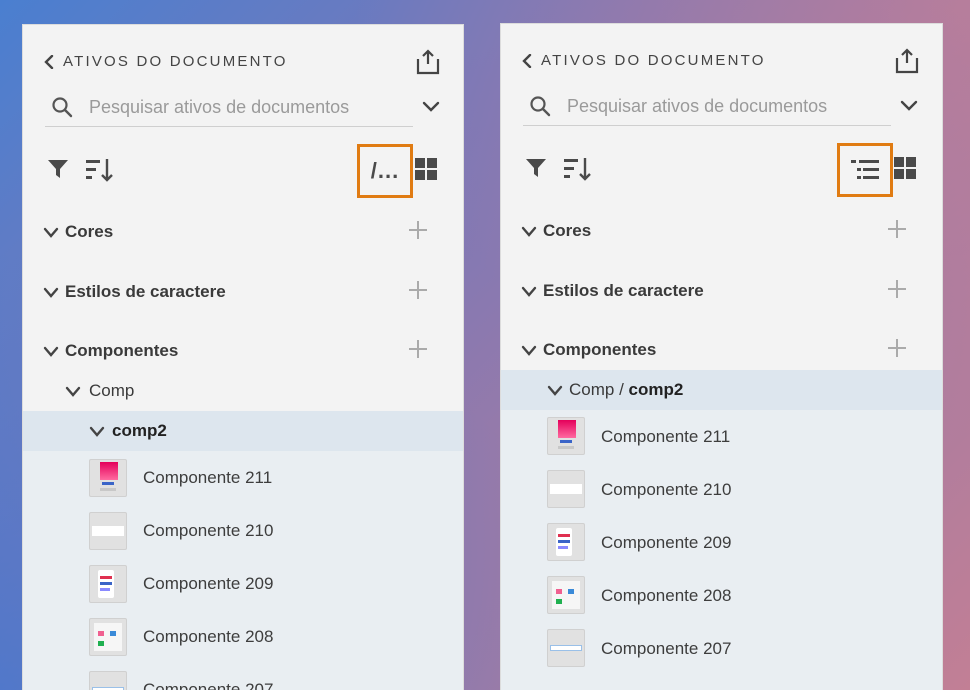 Image resolution: width=970 pixels, height=690 pixels. I want to click on folder-parent-label: Comp, so click(592, 389).